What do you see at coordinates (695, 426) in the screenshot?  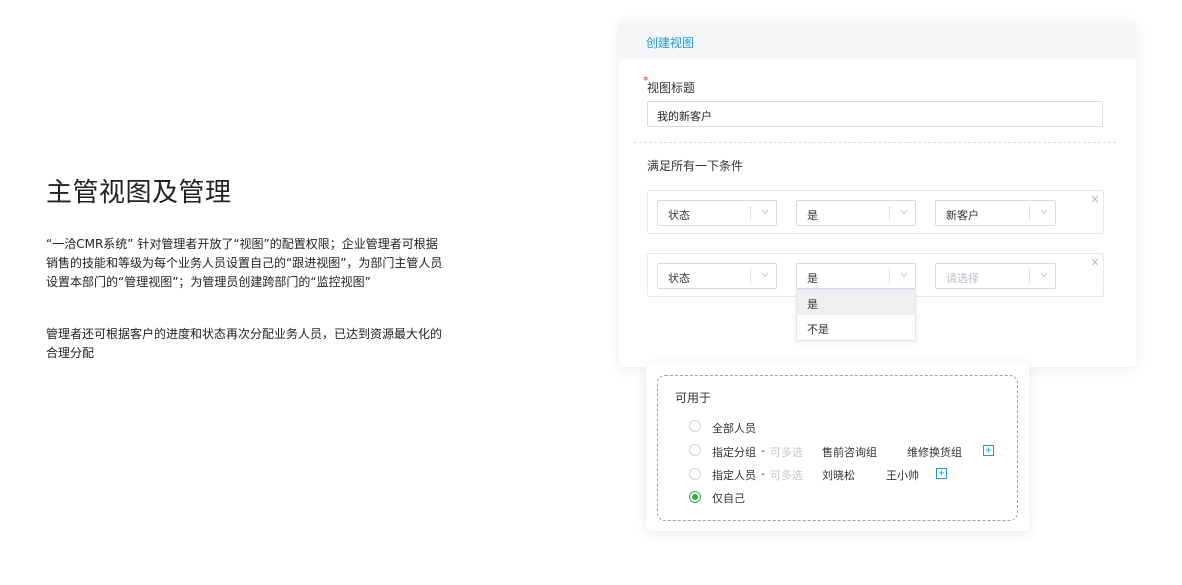 I see `radio-all-members` at bounding box center [695, 426].